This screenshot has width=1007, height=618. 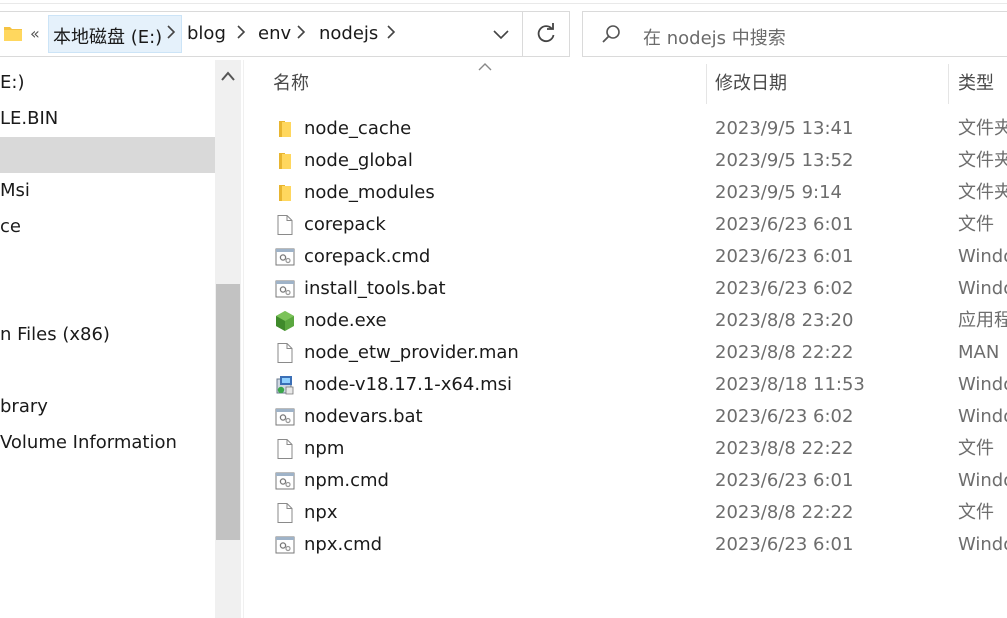 What do you see at coordinates (634, 321) in the screenshot?
I see `file-row: node.exe 2023/8/8 23:20 应用程` at bounding box center [634, 321].